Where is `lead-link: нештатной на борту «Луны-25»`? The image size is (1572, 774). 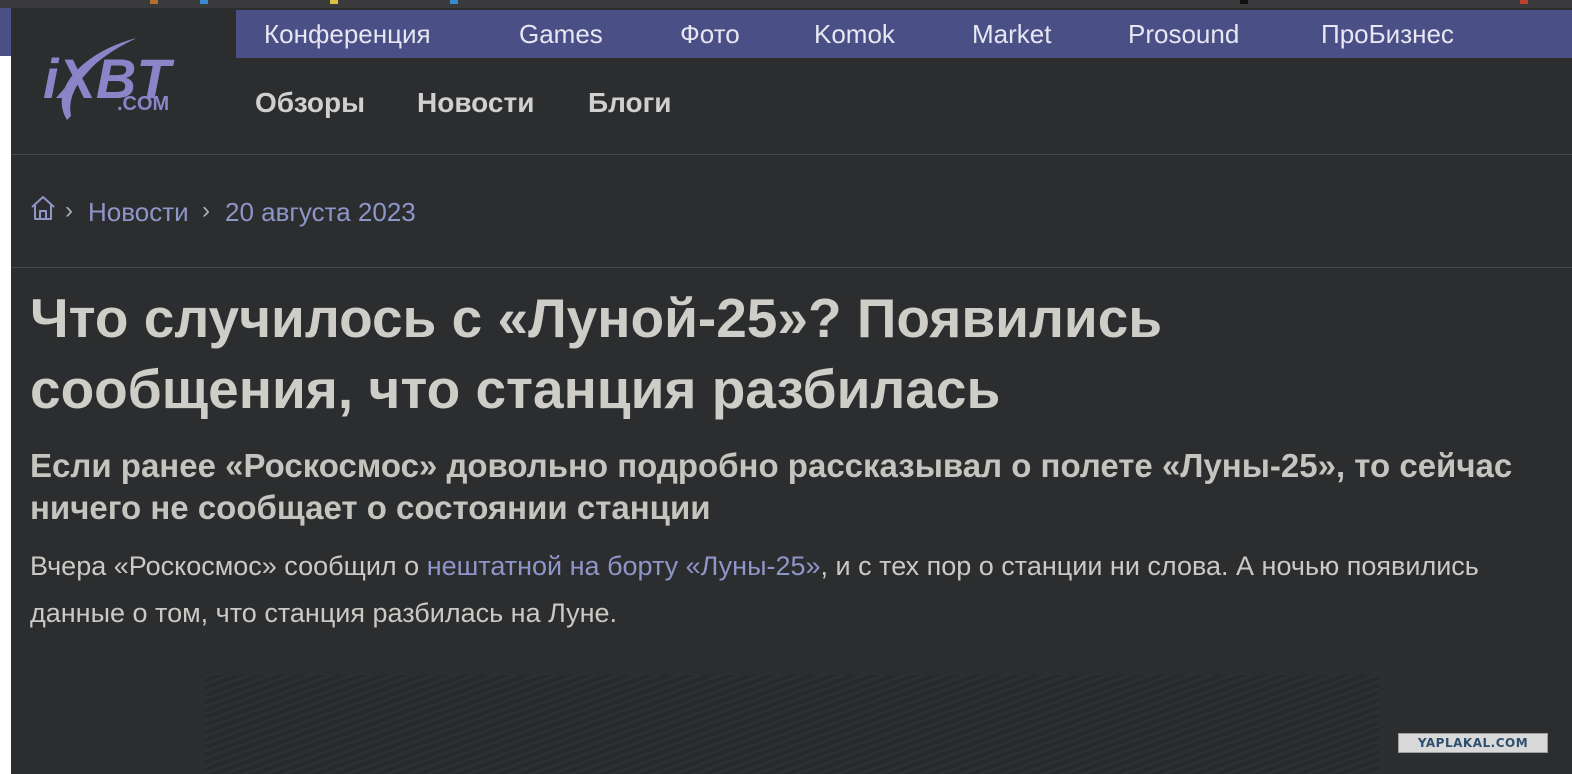
lead-link: нештатной на борту «Луны-25» is located at coordinates (624, 566).